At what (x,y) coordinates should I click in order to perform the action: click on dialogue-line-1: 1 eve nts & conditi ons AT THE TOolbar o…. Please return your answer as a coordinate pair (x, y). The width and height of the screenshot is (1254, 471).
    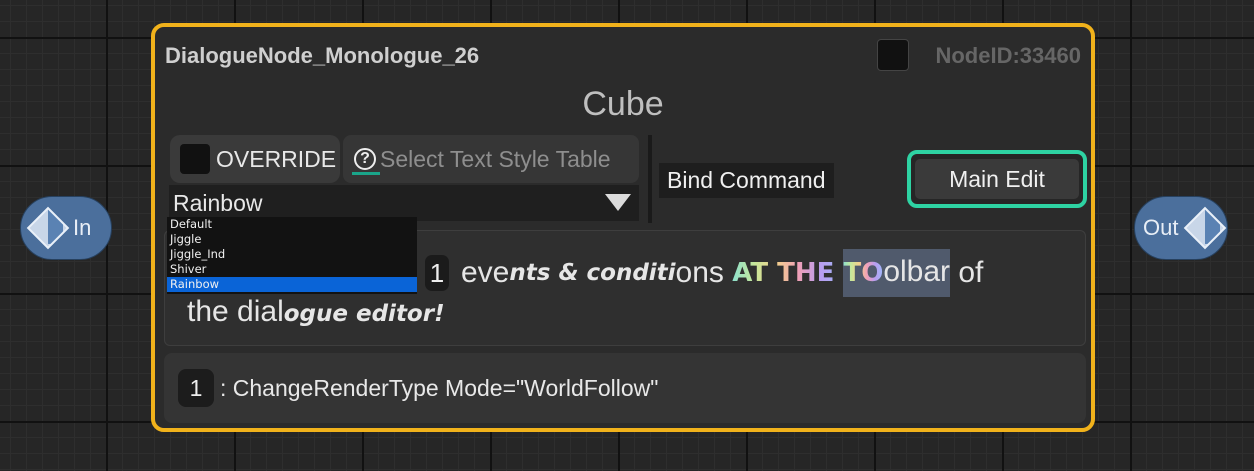
    Looking at the image, I should click on (704, 273).